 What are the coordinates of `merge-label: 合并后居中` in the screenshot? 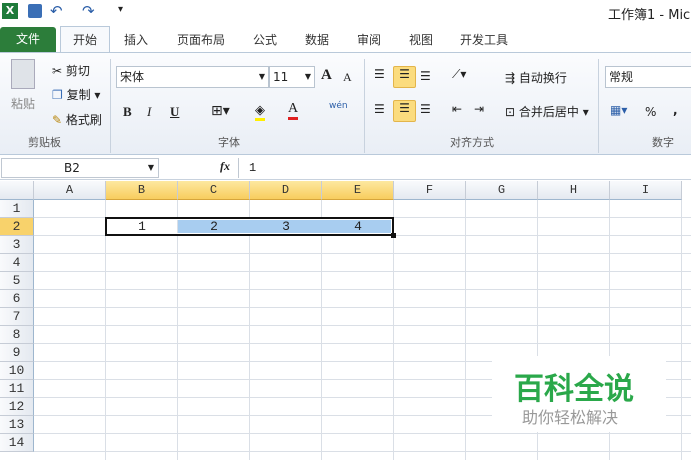 It's located at (548, 112).